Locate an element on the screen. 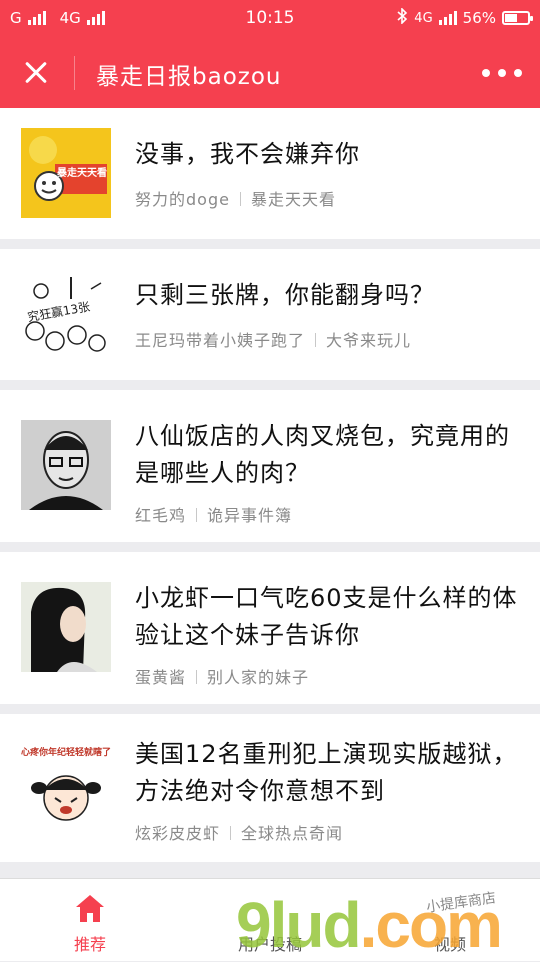  title-divider is located at coordinates (74, 73).